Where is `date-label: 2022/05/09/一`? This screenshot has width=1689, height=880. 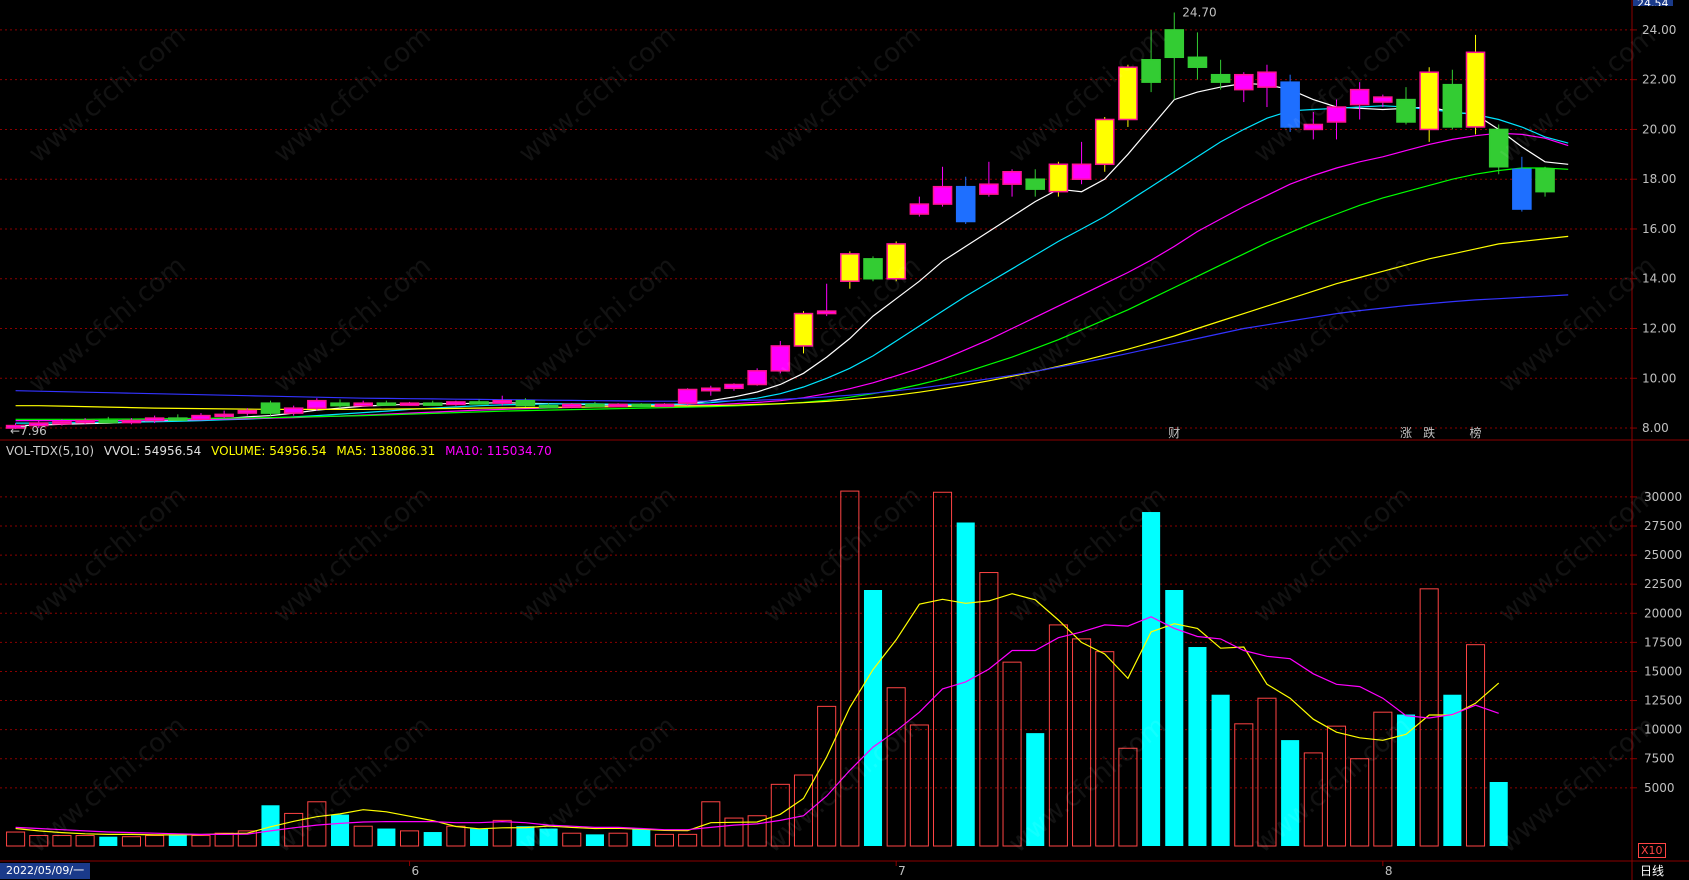
date-label: 2022/05/09/一 is located at coordinates (45, 871).